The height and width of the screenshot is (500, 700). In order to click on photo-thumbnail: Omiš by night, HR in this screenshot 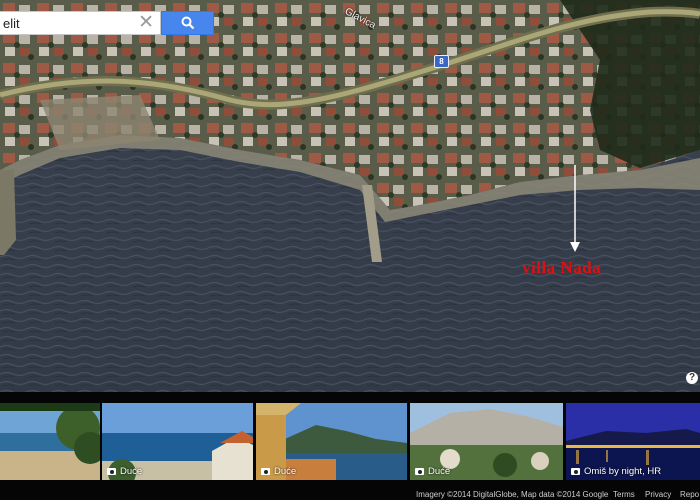, I will do `click(633, 441)`.